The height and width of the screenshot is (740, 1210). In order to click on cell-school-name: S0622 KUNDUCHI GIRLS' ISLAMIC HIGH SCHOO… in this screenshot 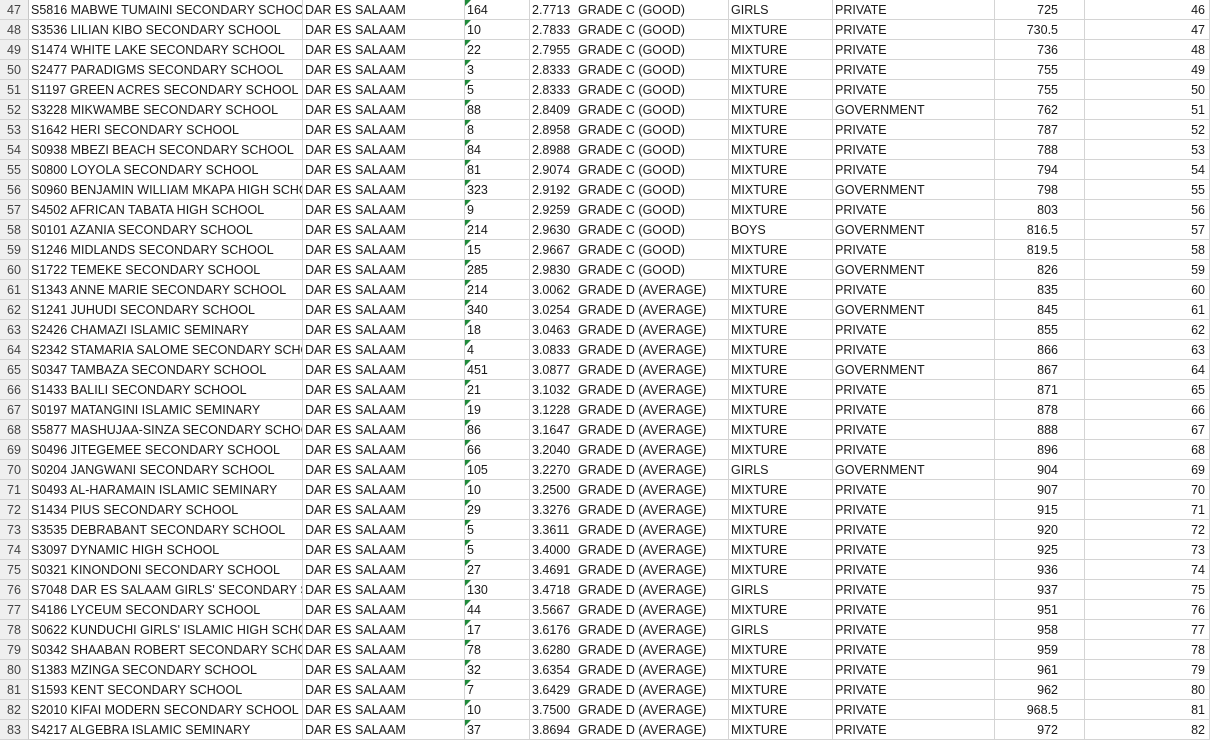, I will do `click(166, 630)`.